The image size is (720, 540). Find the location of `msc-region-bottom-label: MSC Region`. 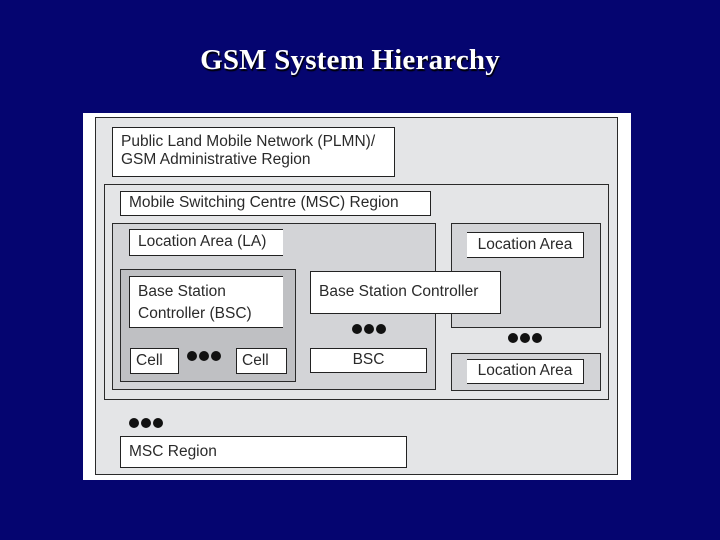

msc-region-bottom-label: MSC Region is located at coordinates (263, 452).